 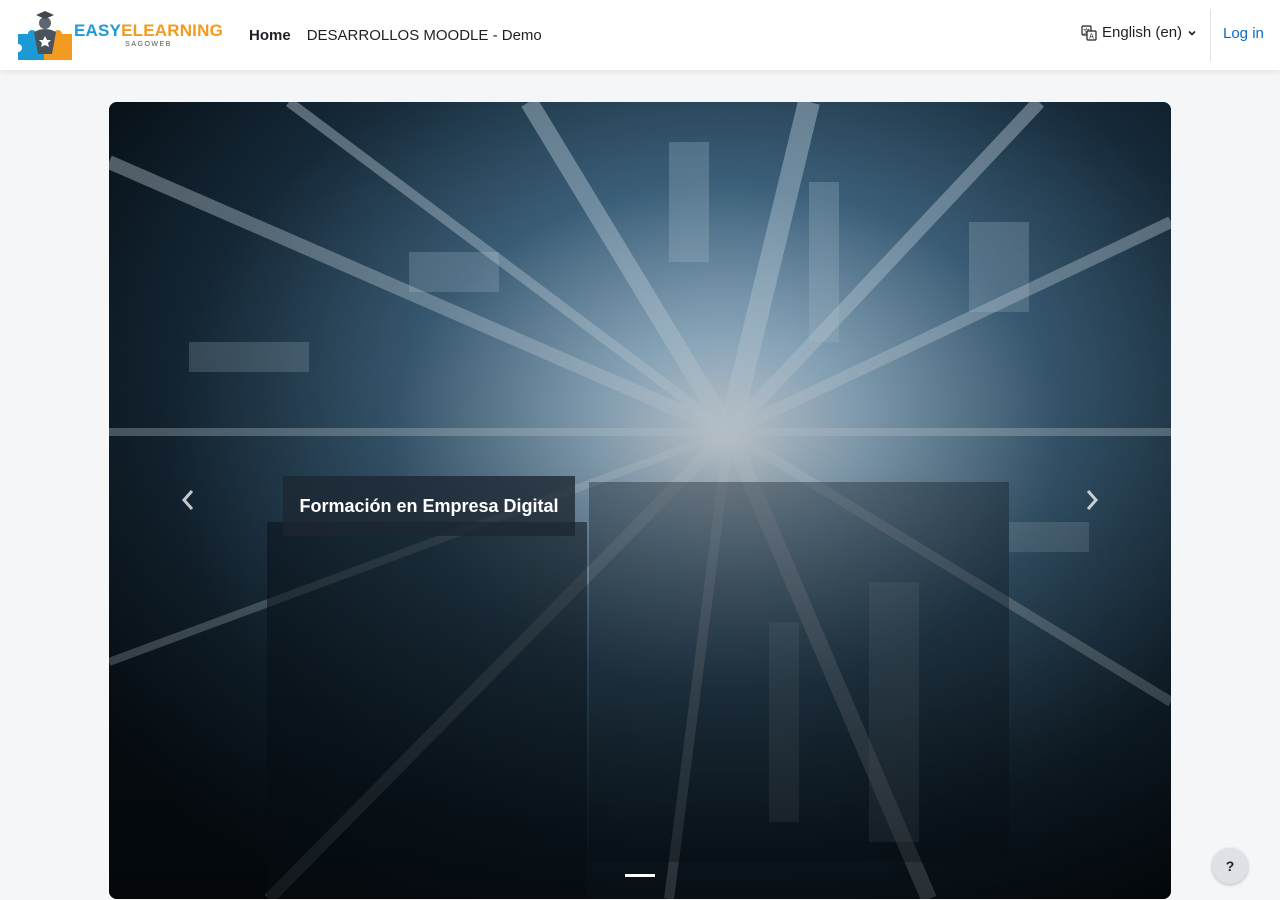 I want to click on language-label: English (en), so click(x=1142, y=32).